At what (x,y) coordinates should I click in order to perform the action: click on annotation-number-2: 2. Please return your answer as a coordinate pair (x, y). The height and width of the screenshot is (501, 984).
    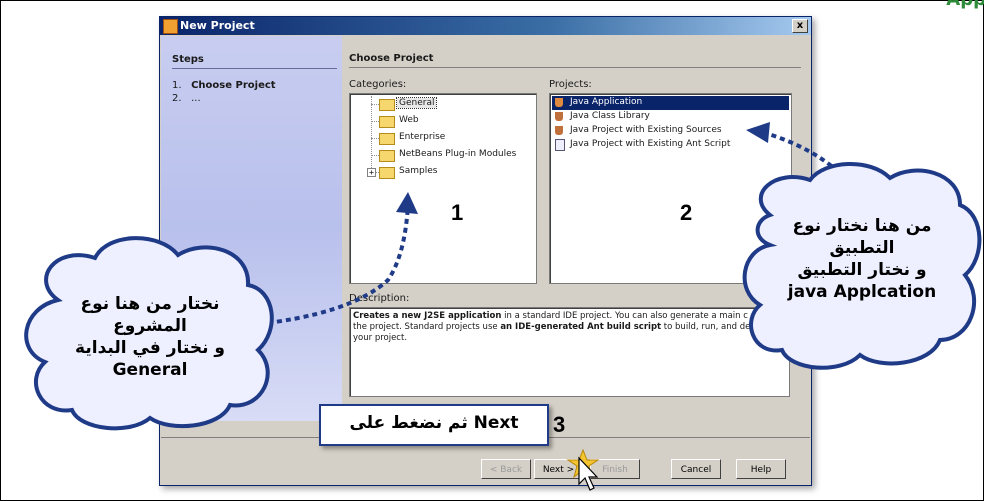
    Looking at the image, I should click on (686, 212).